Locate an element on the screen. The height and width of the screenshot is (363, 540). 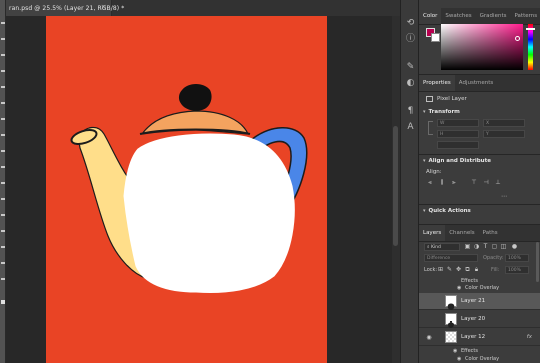
layers-scrollbar is located at coordinates (537, 262).